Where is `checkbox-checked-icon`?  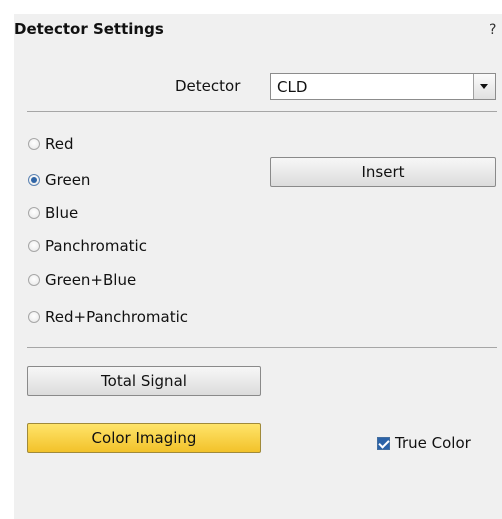 checkbox-checked-icon is located at coordinates (383, 443).